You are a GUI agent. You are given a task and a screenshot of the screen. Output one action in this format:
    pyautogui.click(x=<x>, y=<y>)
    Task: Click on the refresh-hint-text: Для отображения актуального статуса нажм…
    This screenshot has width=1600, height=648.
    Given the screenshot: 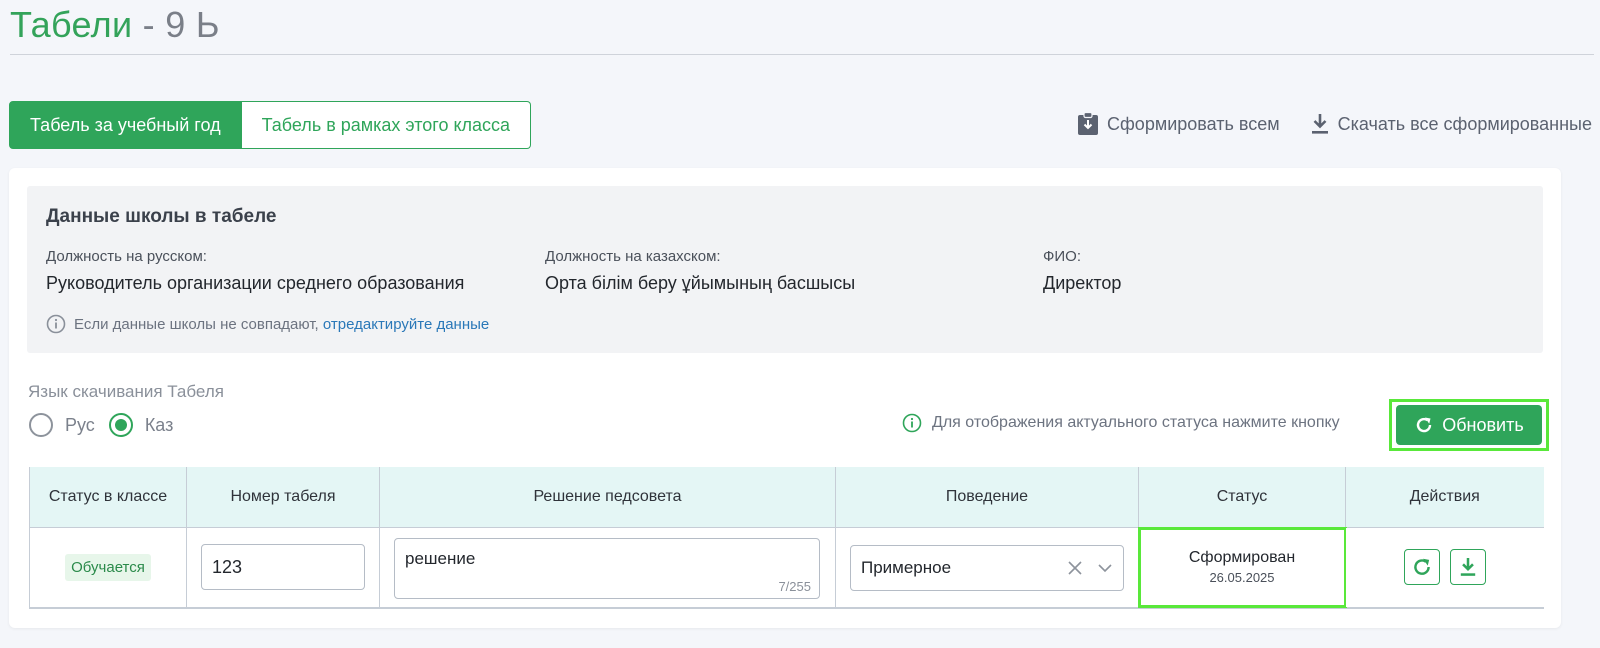 What is the action you would take?
    pyautogui.click(x=1136, y=422)
    